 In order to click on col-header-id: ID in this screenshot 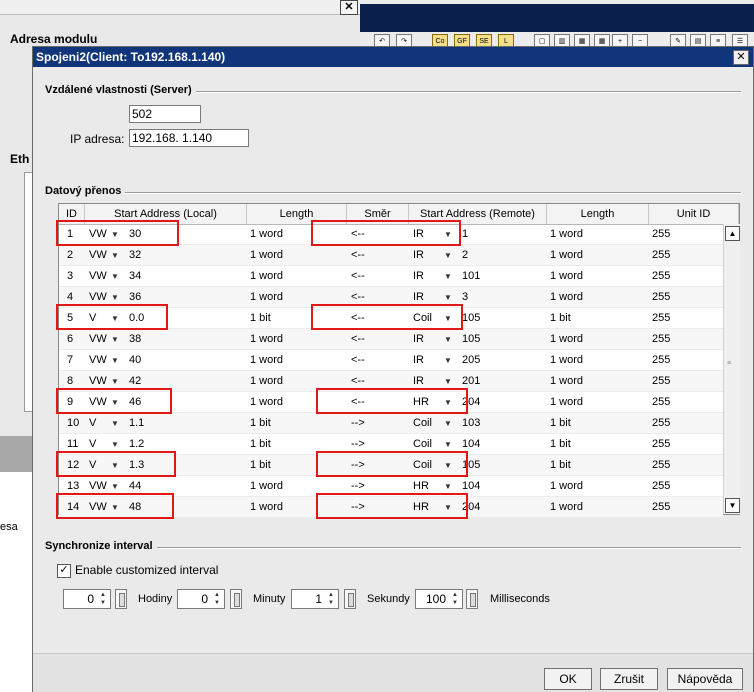, I will do `click(72, 214)`.